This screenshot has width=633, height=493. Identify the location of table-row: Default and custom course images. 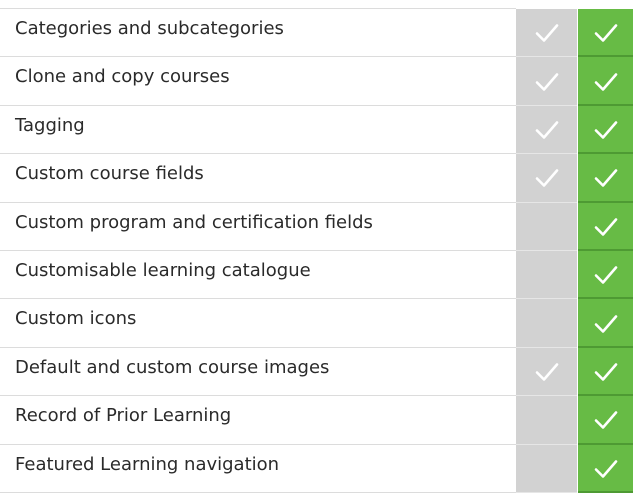
(316, 372).